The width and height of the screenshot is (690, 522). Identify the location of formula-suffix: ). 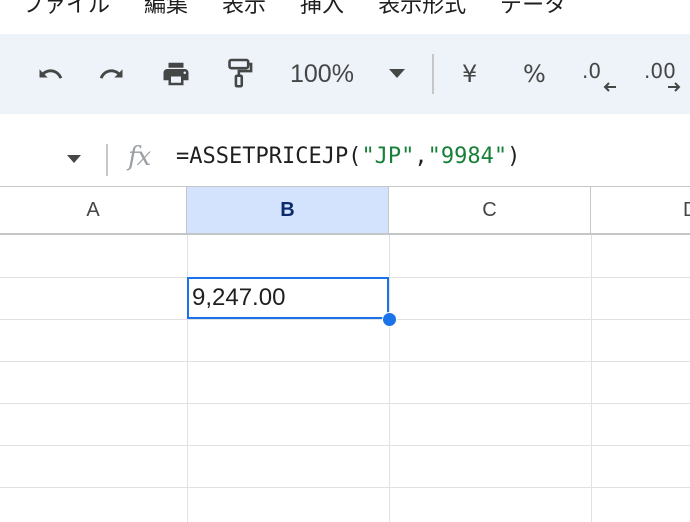
(514, 156).